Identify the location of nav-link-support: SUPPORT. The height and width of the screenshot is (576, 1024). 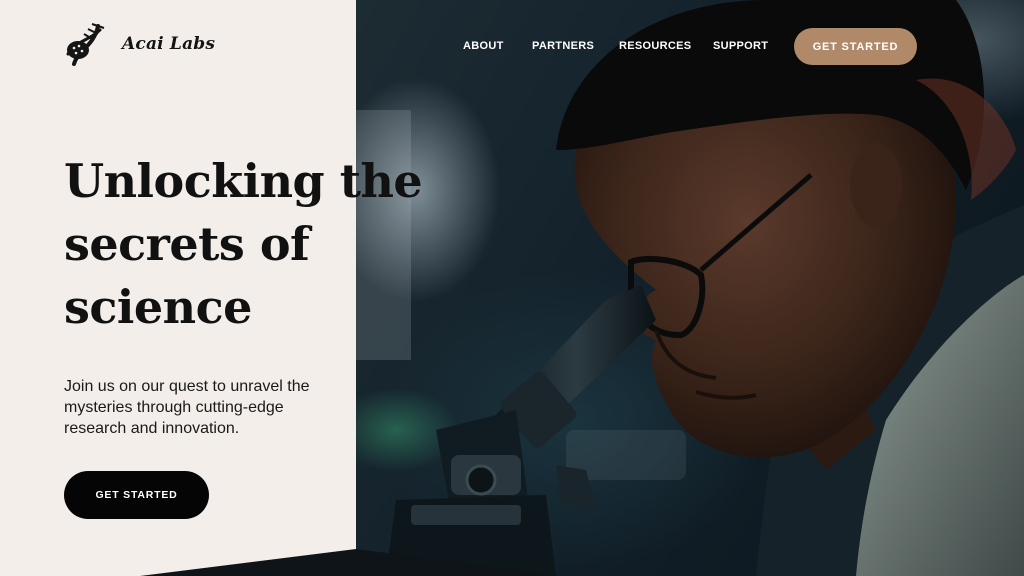
(740, 46).